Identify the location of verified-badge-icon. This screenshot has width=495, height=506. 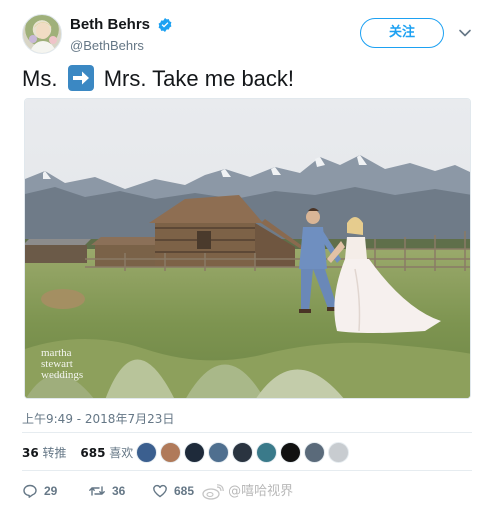
(165, 24).